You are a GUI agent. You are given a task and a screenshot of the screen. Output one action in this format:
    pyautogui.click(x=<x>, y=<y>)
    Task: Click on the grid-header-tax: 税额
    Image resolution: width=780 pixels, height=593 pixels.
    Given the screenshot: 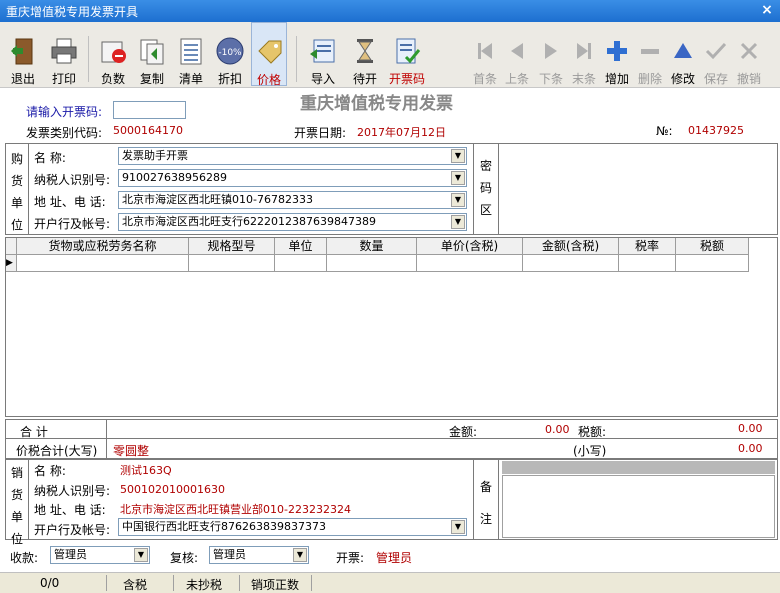 What is the action you would take?
    pyautogui.click(x=712, y=246)
    